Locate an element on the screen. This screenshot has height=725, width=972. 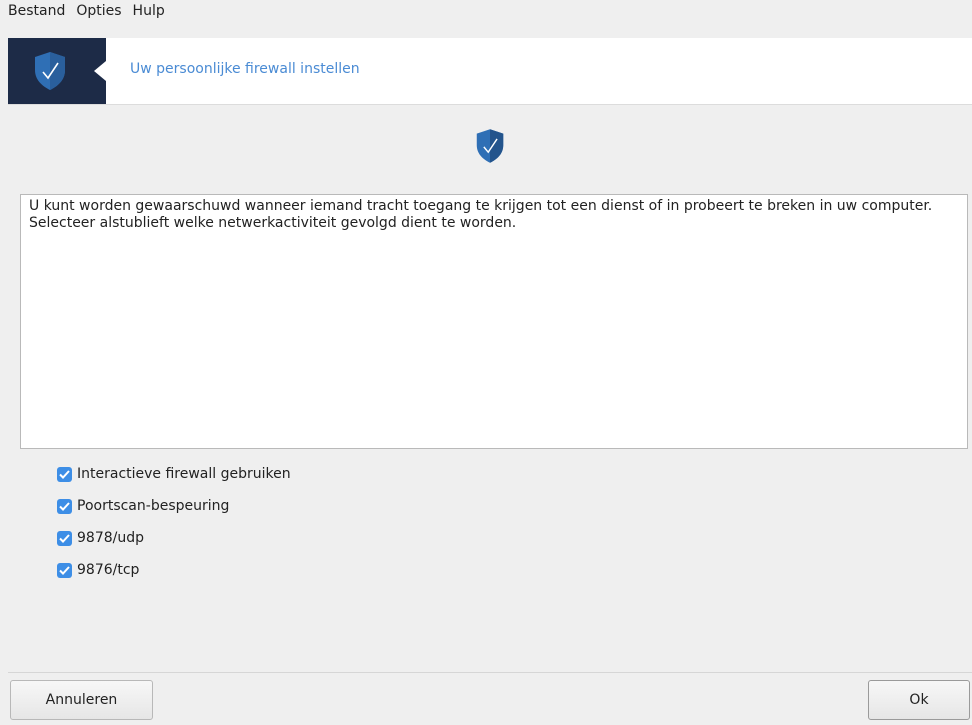
banner-notch is located at coordinates (100, 71).